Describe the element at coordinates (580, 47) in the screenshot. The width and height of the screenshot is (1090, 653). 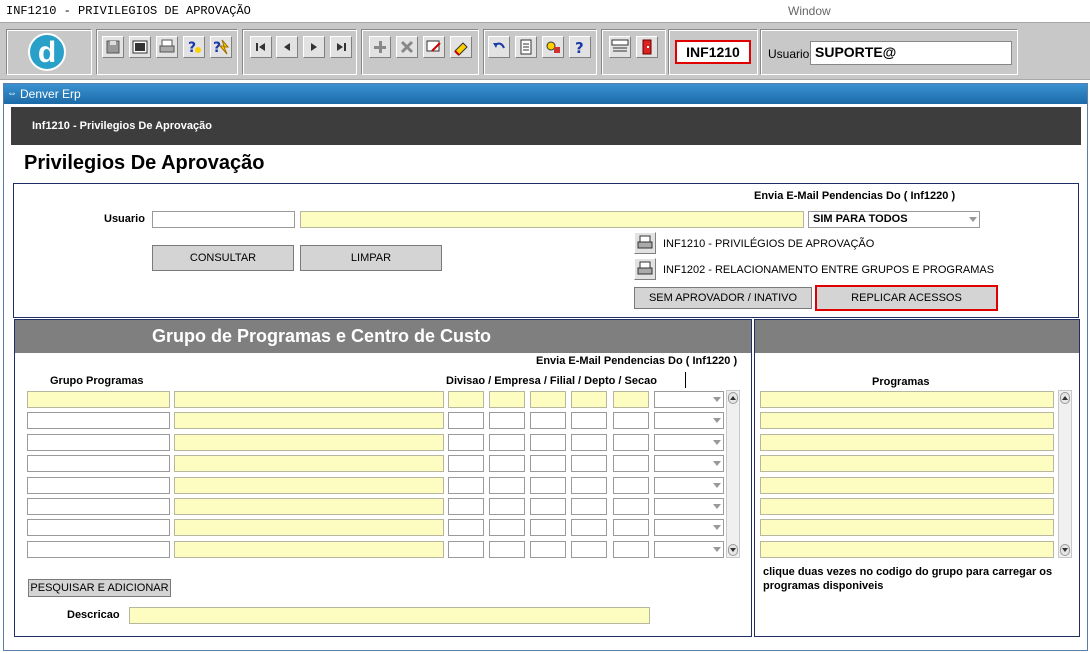
I see `help-icon: ?` at that location.